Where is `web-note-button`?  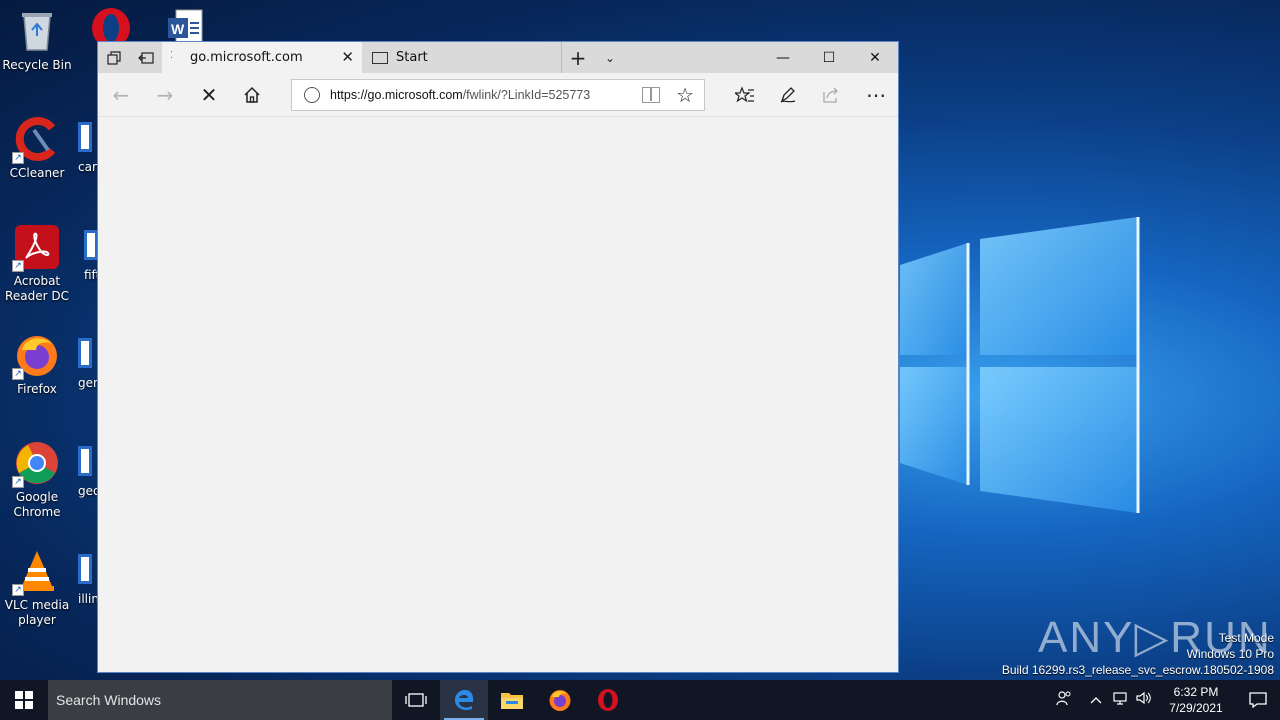
web-note-button is located at coordinates (788, 95).